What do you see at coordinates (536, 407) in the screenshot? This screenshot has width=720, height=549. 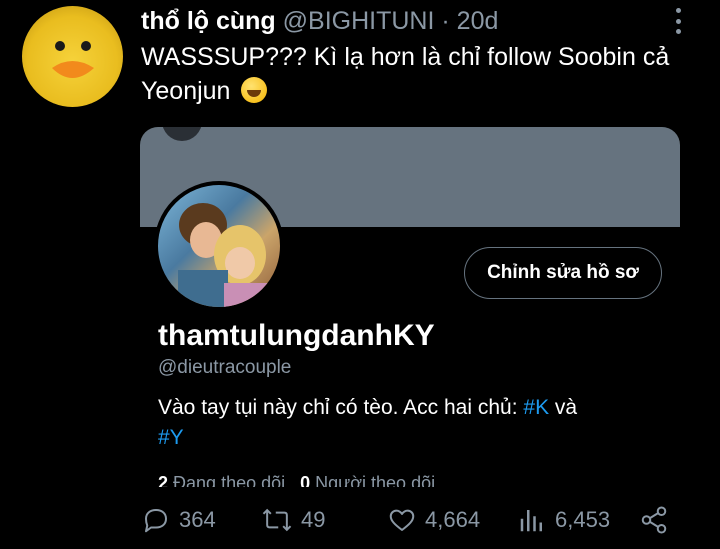 I see `bio-hashtag-k: #K` at bounding box center [536, 407].